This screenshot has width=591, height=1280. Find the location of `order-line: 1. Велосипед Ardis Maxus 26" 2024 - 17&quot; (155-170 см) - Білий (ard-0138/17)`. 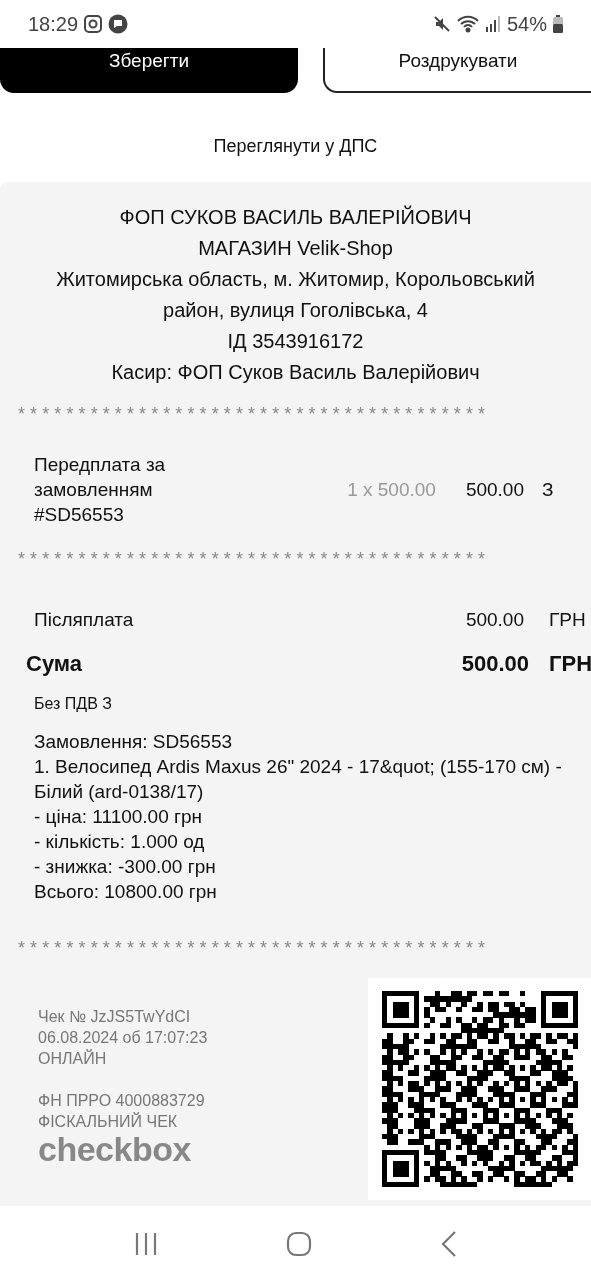

order-line: 1. Велосипед Ardis Maxus 26" 2024 - 17&quot; (155-170 см) - Білий (ard-0138/17) is located at coordinates (298, 779).